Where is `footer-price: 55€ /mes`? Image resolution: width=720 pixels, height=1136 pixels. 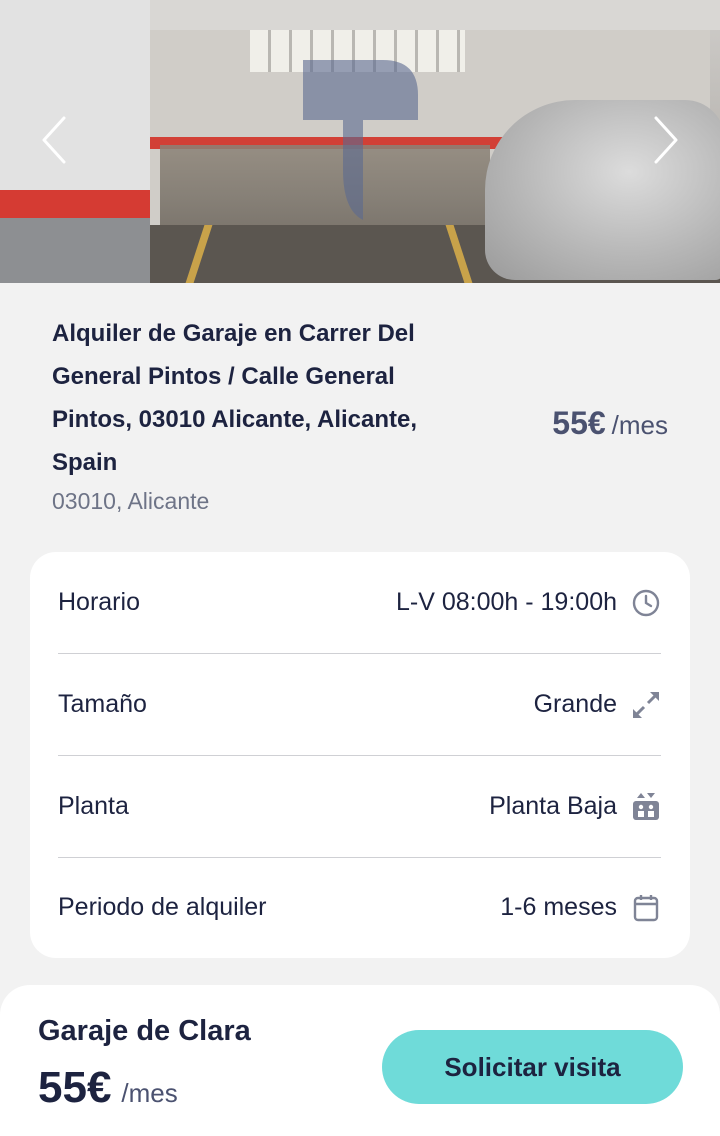
footer-price: 55€ /mes is located at coordinates (108, 1088).